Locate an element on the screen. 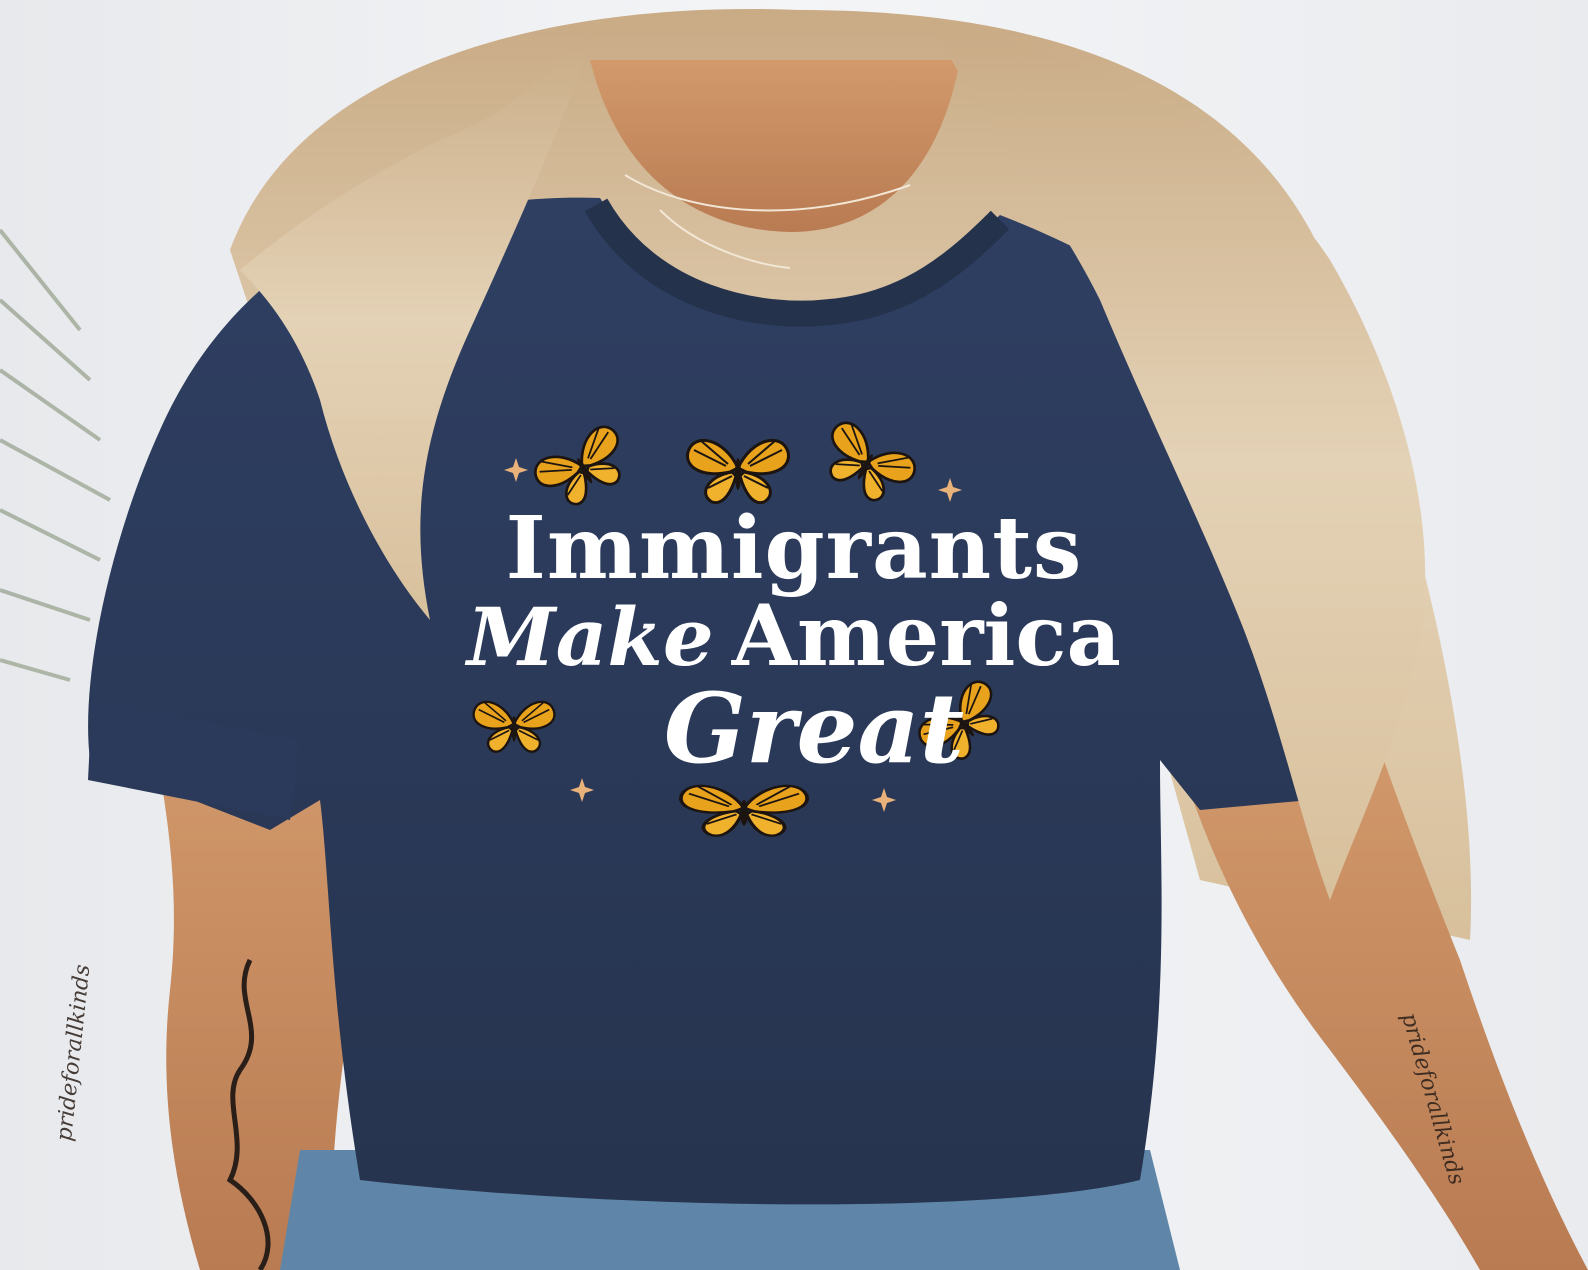 Image resolution: width=1588 pixels, height=1270 pixels. shirt-text-make: Make is located at coordinates (590, 637).